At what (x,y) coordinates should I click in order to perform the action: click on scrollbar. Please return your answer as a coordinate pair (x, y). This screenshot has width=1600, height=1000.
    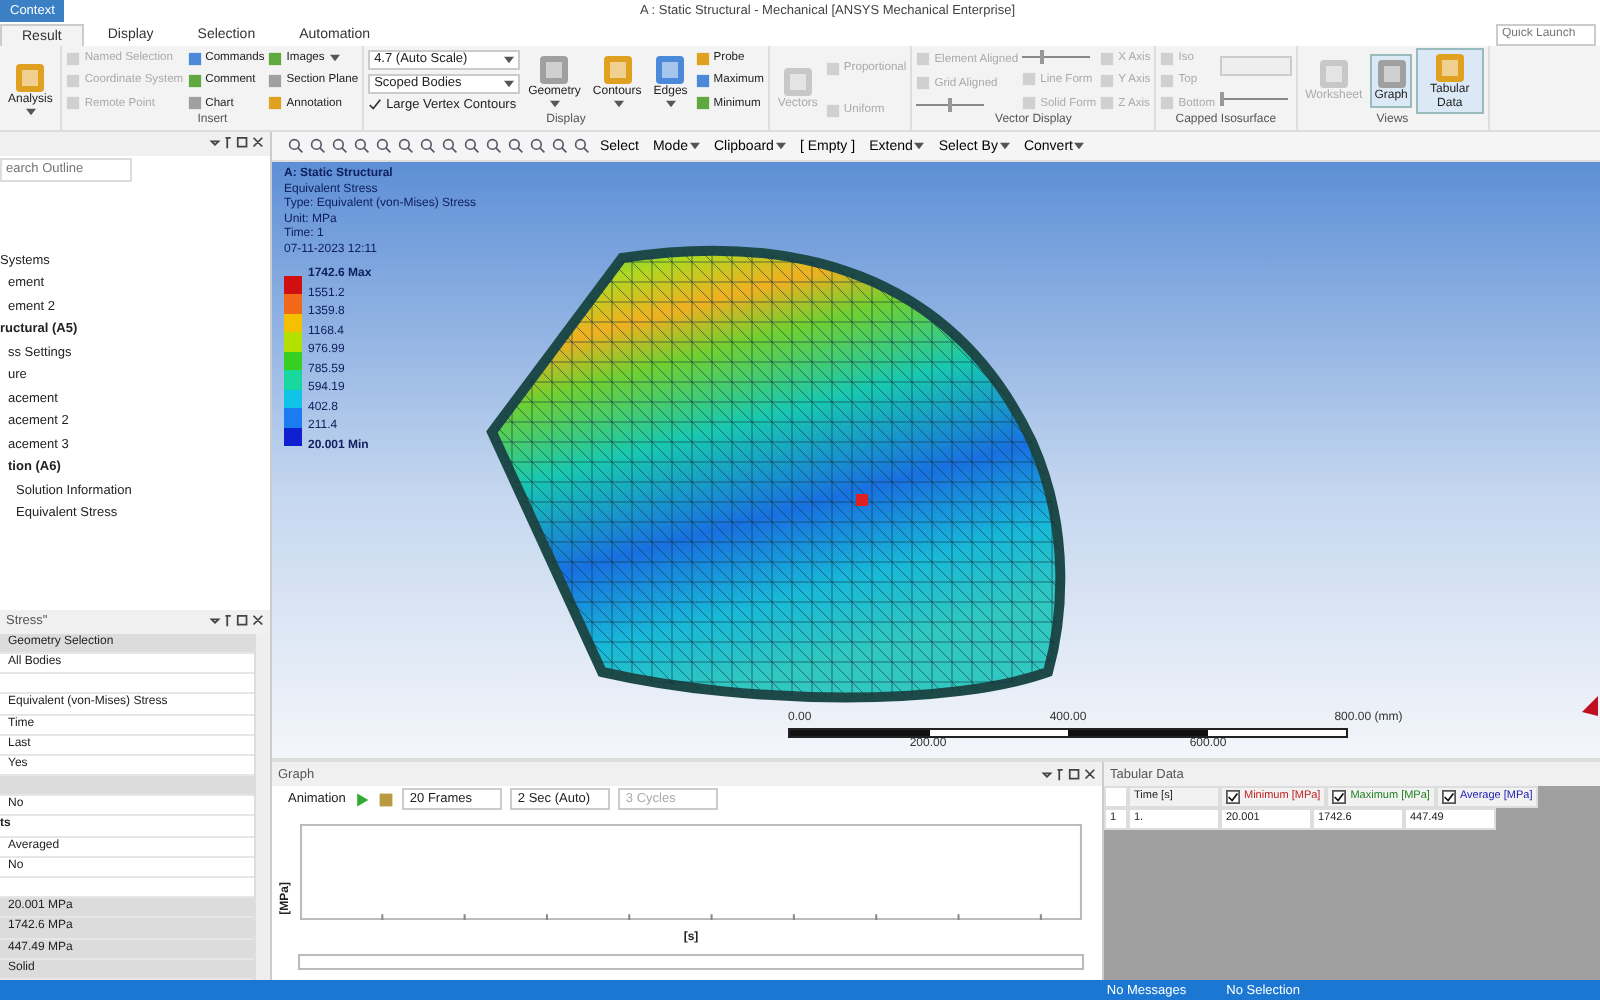
    Looking at the image, I should click on (262, 806).